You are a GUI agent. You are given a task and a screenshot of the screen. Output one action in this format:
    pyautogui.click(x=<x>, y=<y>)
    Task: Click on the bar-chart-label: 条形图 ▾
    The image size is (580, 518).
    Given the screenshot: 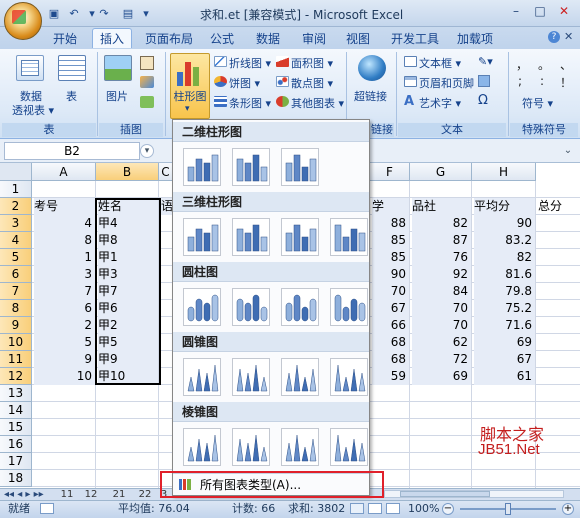 What is the action you would take?
    pyautogui.click(x=250, y=103)
    